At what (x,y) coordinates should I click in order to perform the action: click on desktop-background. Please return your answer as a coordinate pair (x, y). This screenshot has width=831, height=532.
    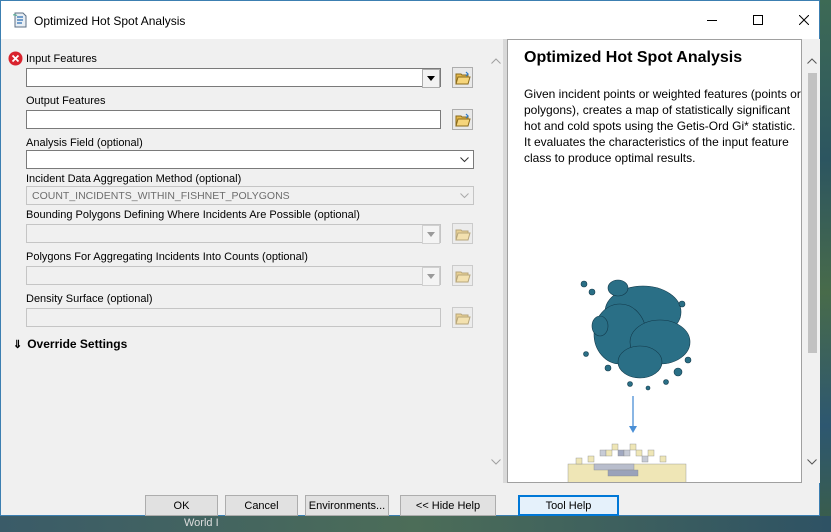
    Looking at the image, I should click on (825, 266).